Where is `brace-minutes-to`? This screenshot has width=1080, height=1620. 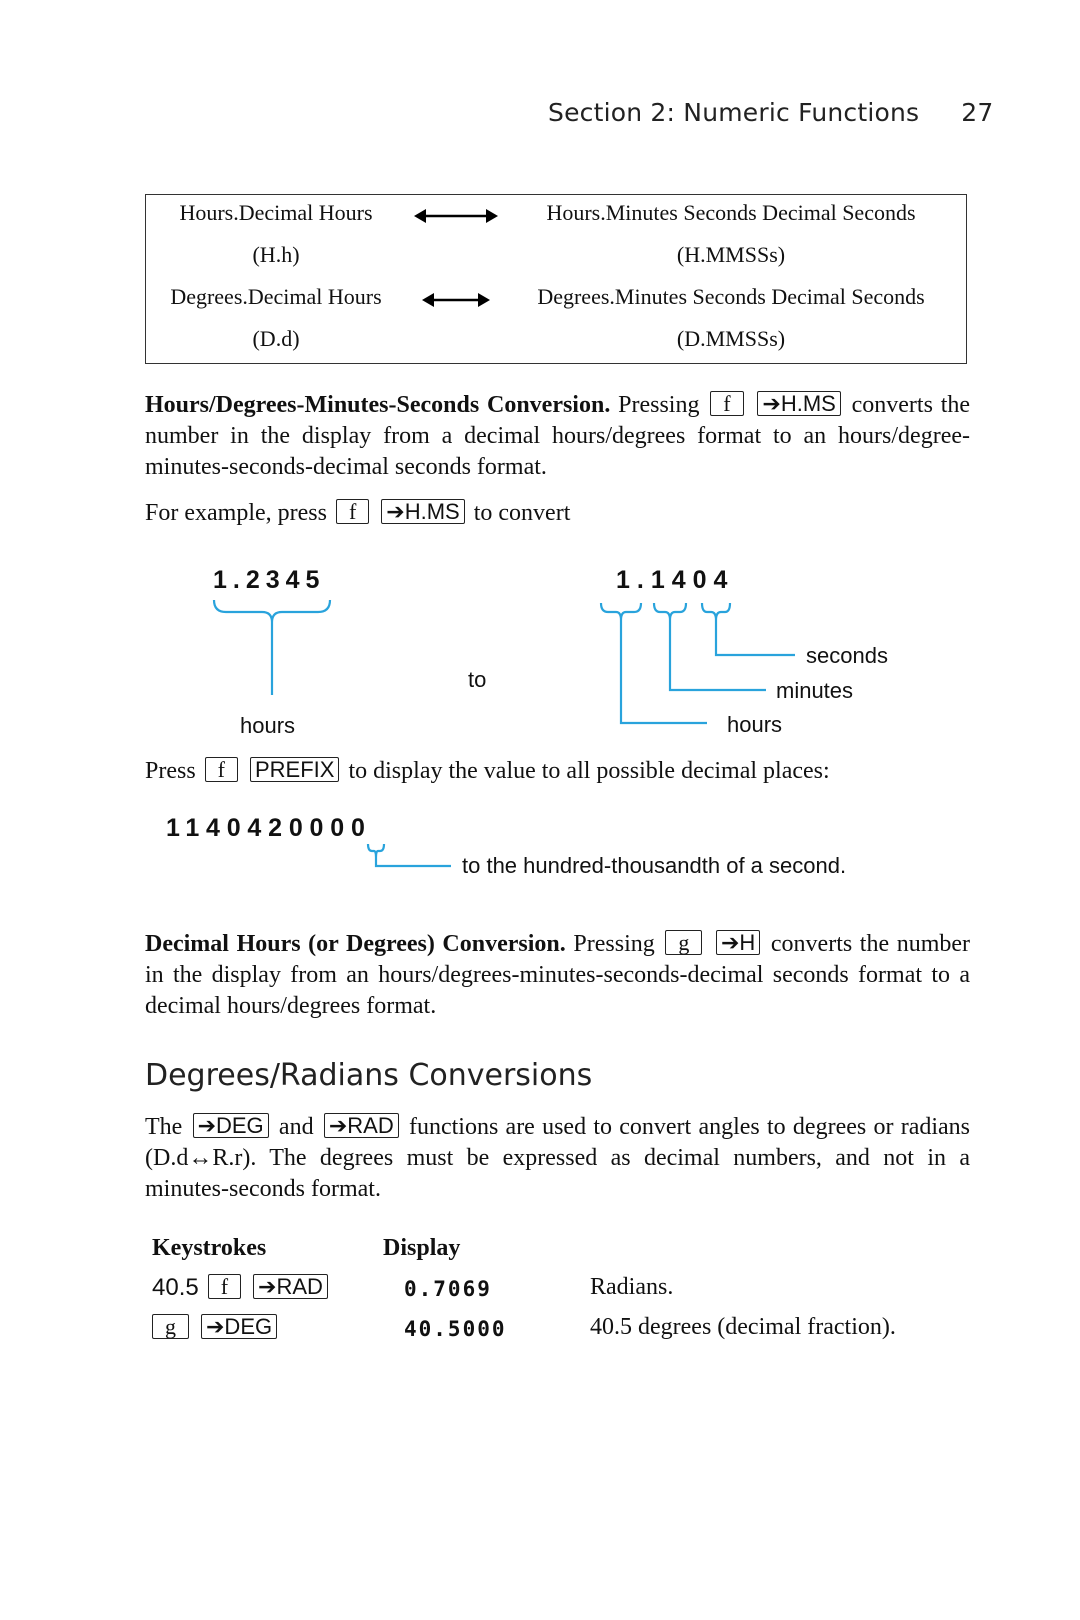 brace-minutes-to is located at coordinates (670, 611).